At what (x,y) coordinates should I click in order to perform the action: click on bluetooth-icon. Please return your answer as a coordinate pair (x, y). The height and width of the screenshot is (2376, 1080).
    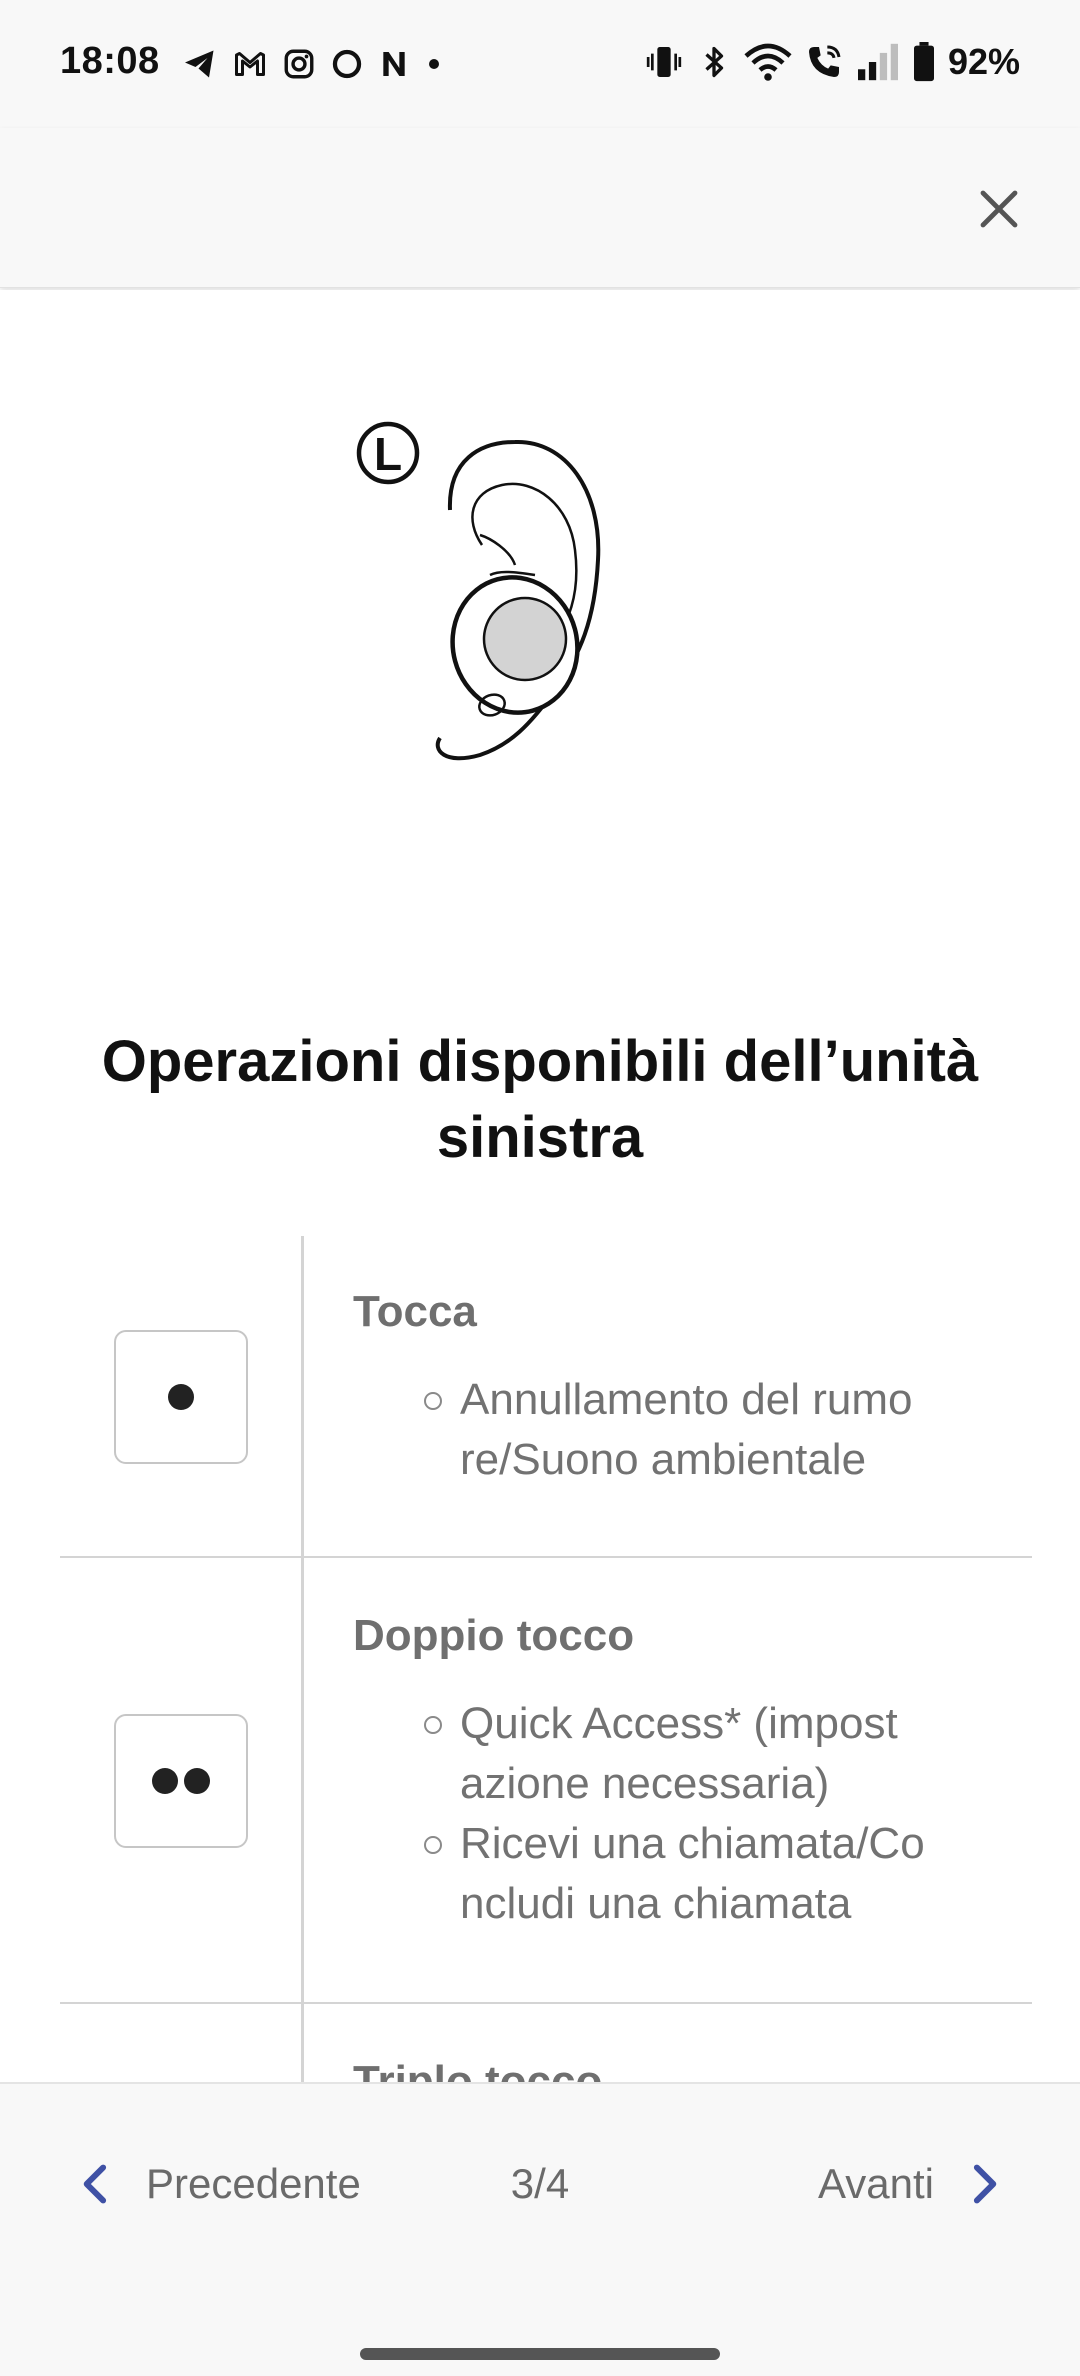
    Looking at the image, I should click on (714, 62).